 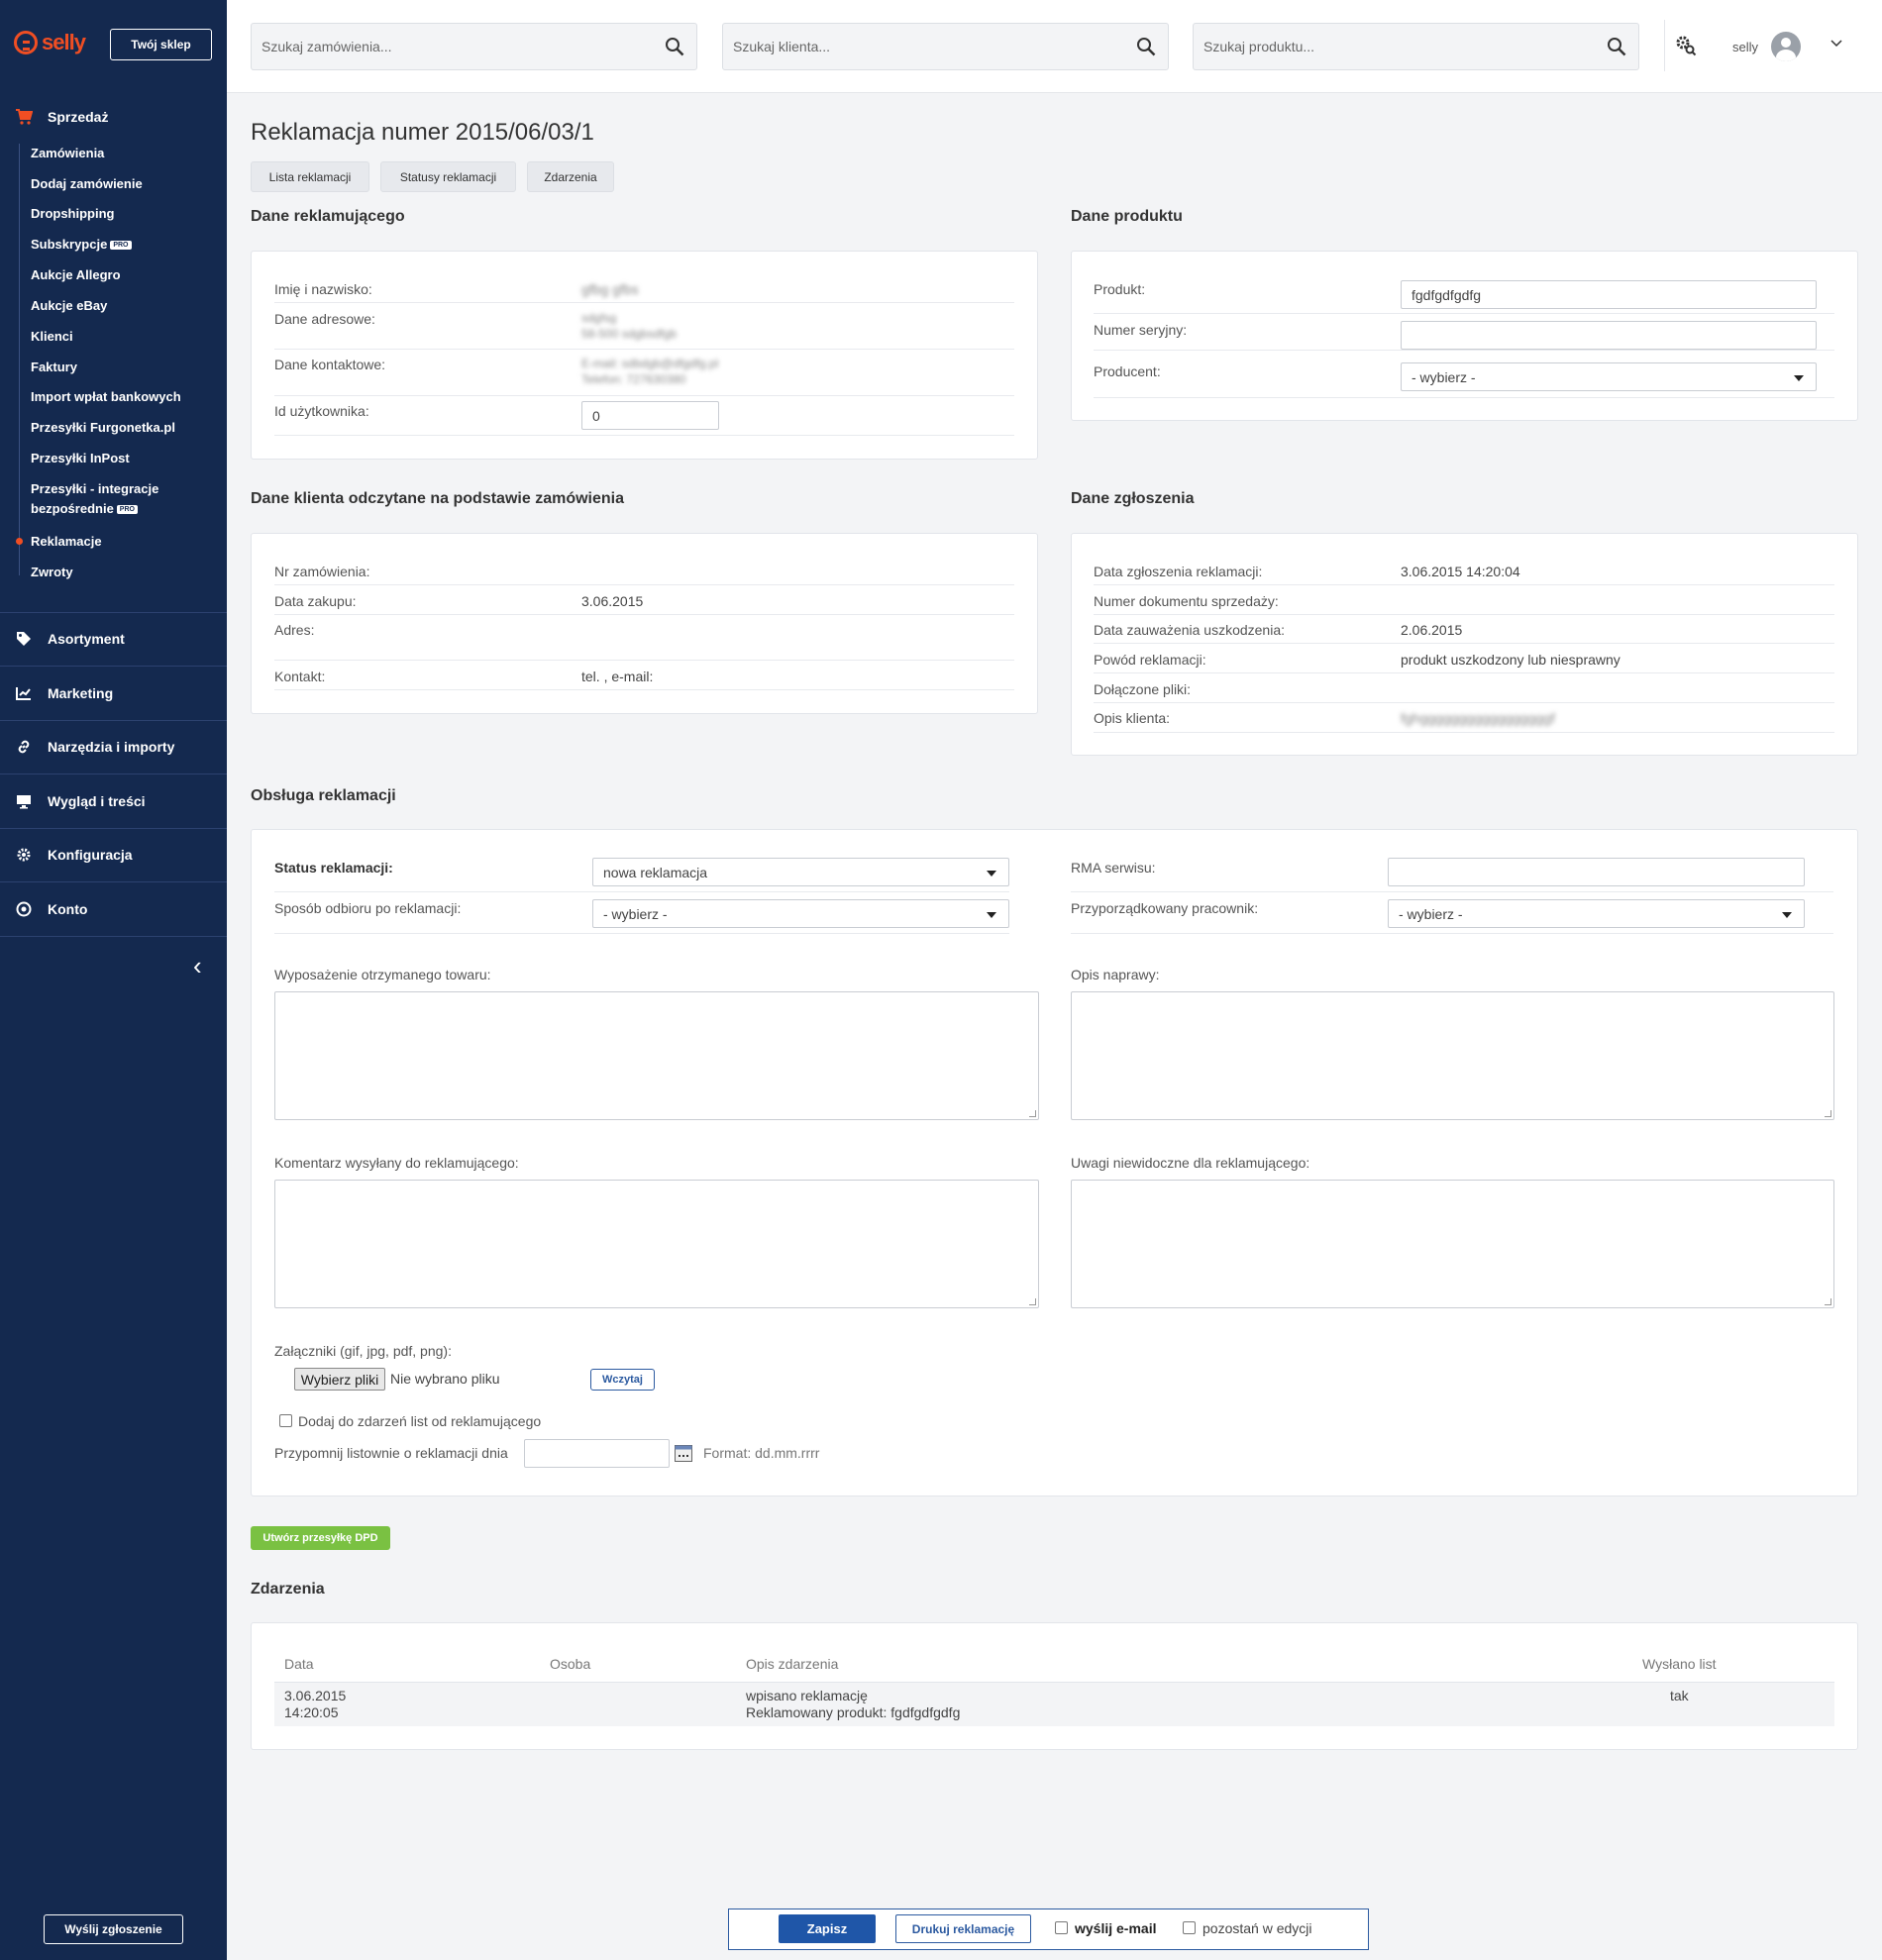 I want to click on status-select: nowa reklamacja, so click(x=800, y=872).